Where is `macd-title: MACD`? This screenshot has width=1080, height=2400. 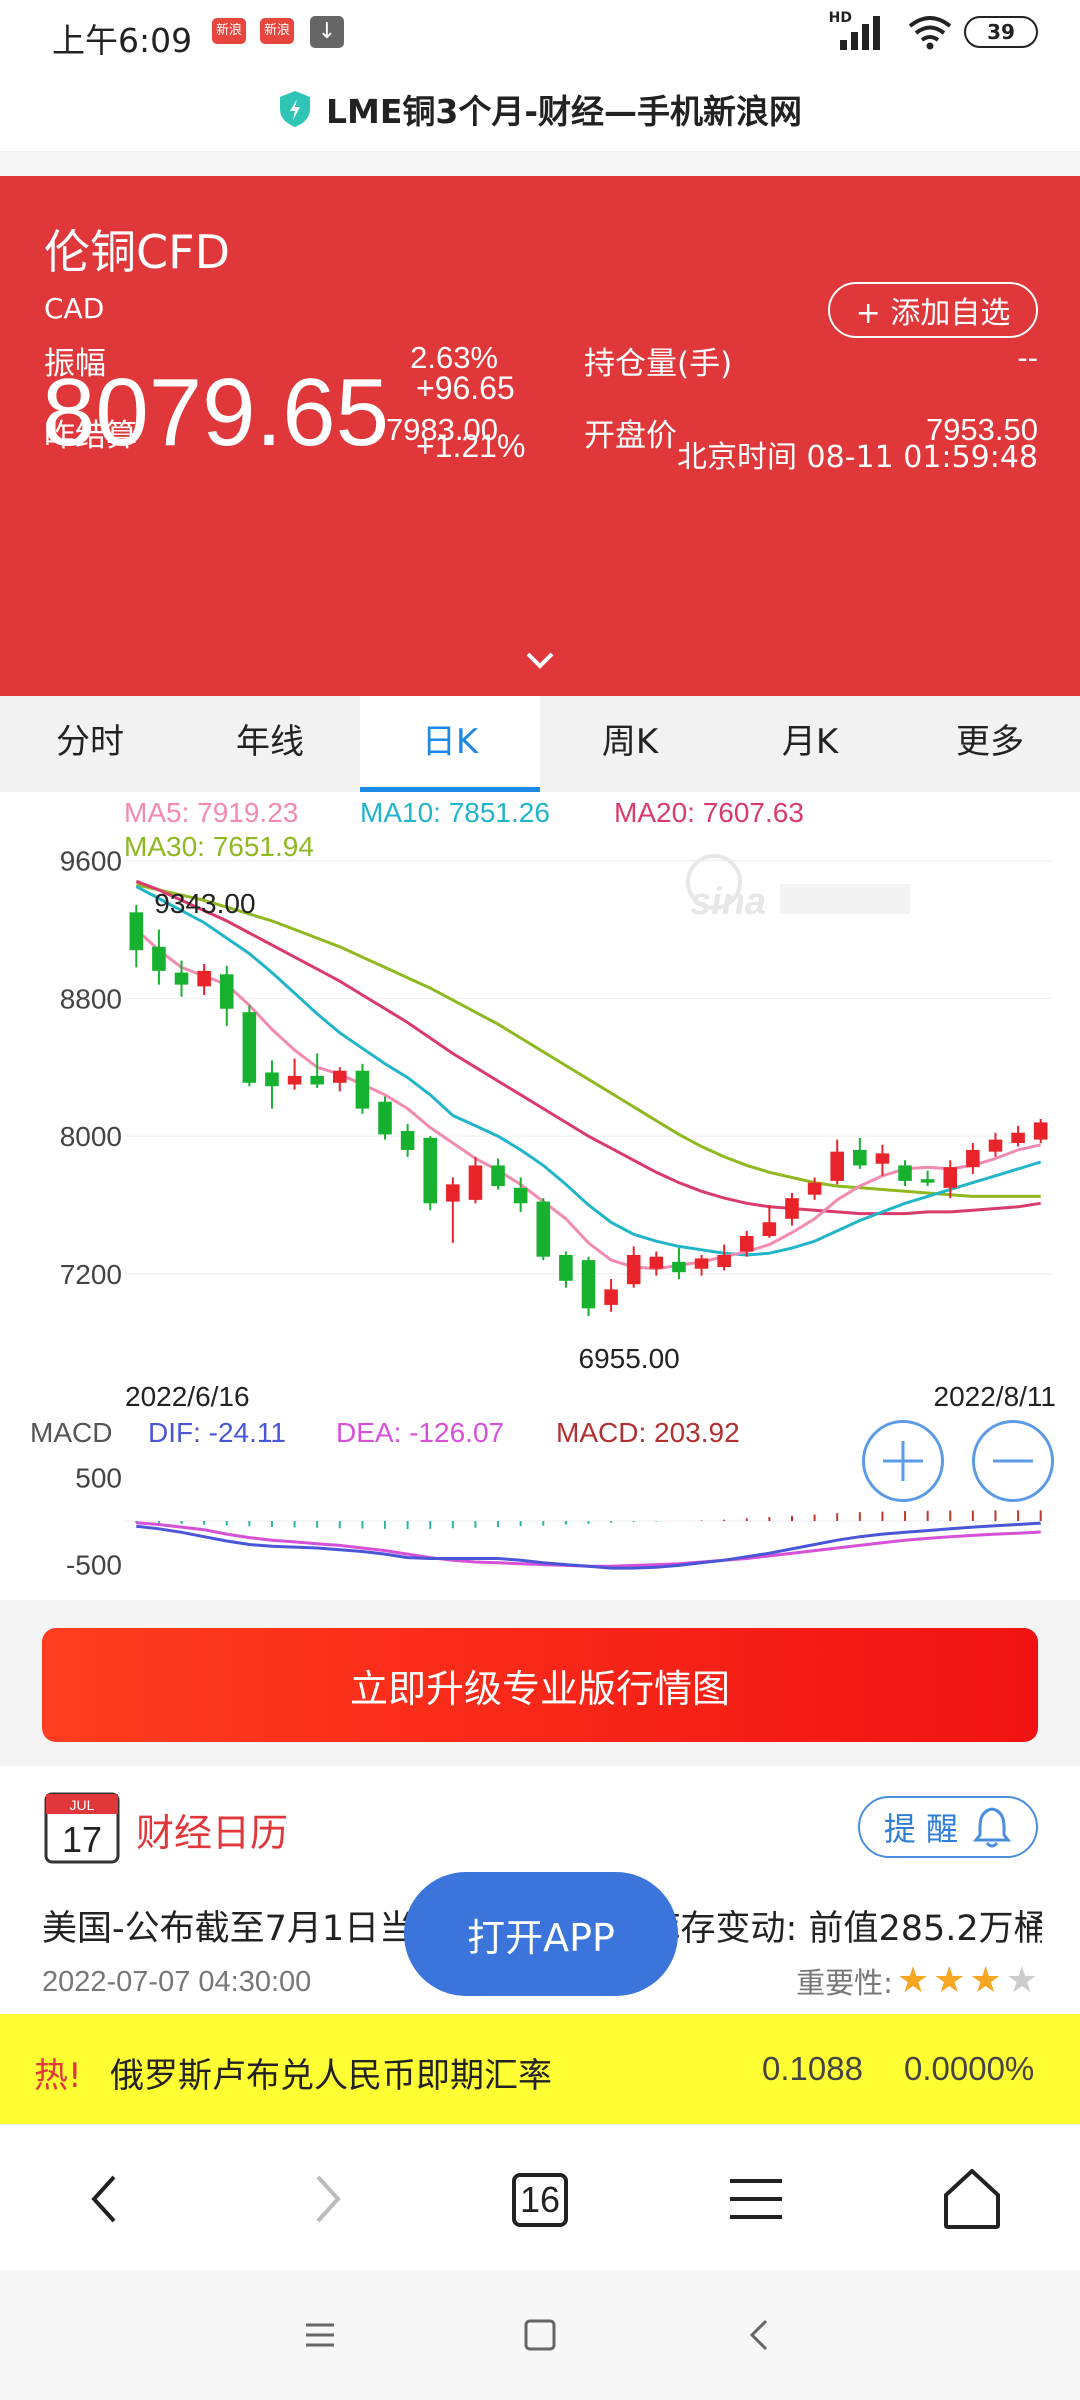
macd-title: MACD is located at coordinates (71, 1432).